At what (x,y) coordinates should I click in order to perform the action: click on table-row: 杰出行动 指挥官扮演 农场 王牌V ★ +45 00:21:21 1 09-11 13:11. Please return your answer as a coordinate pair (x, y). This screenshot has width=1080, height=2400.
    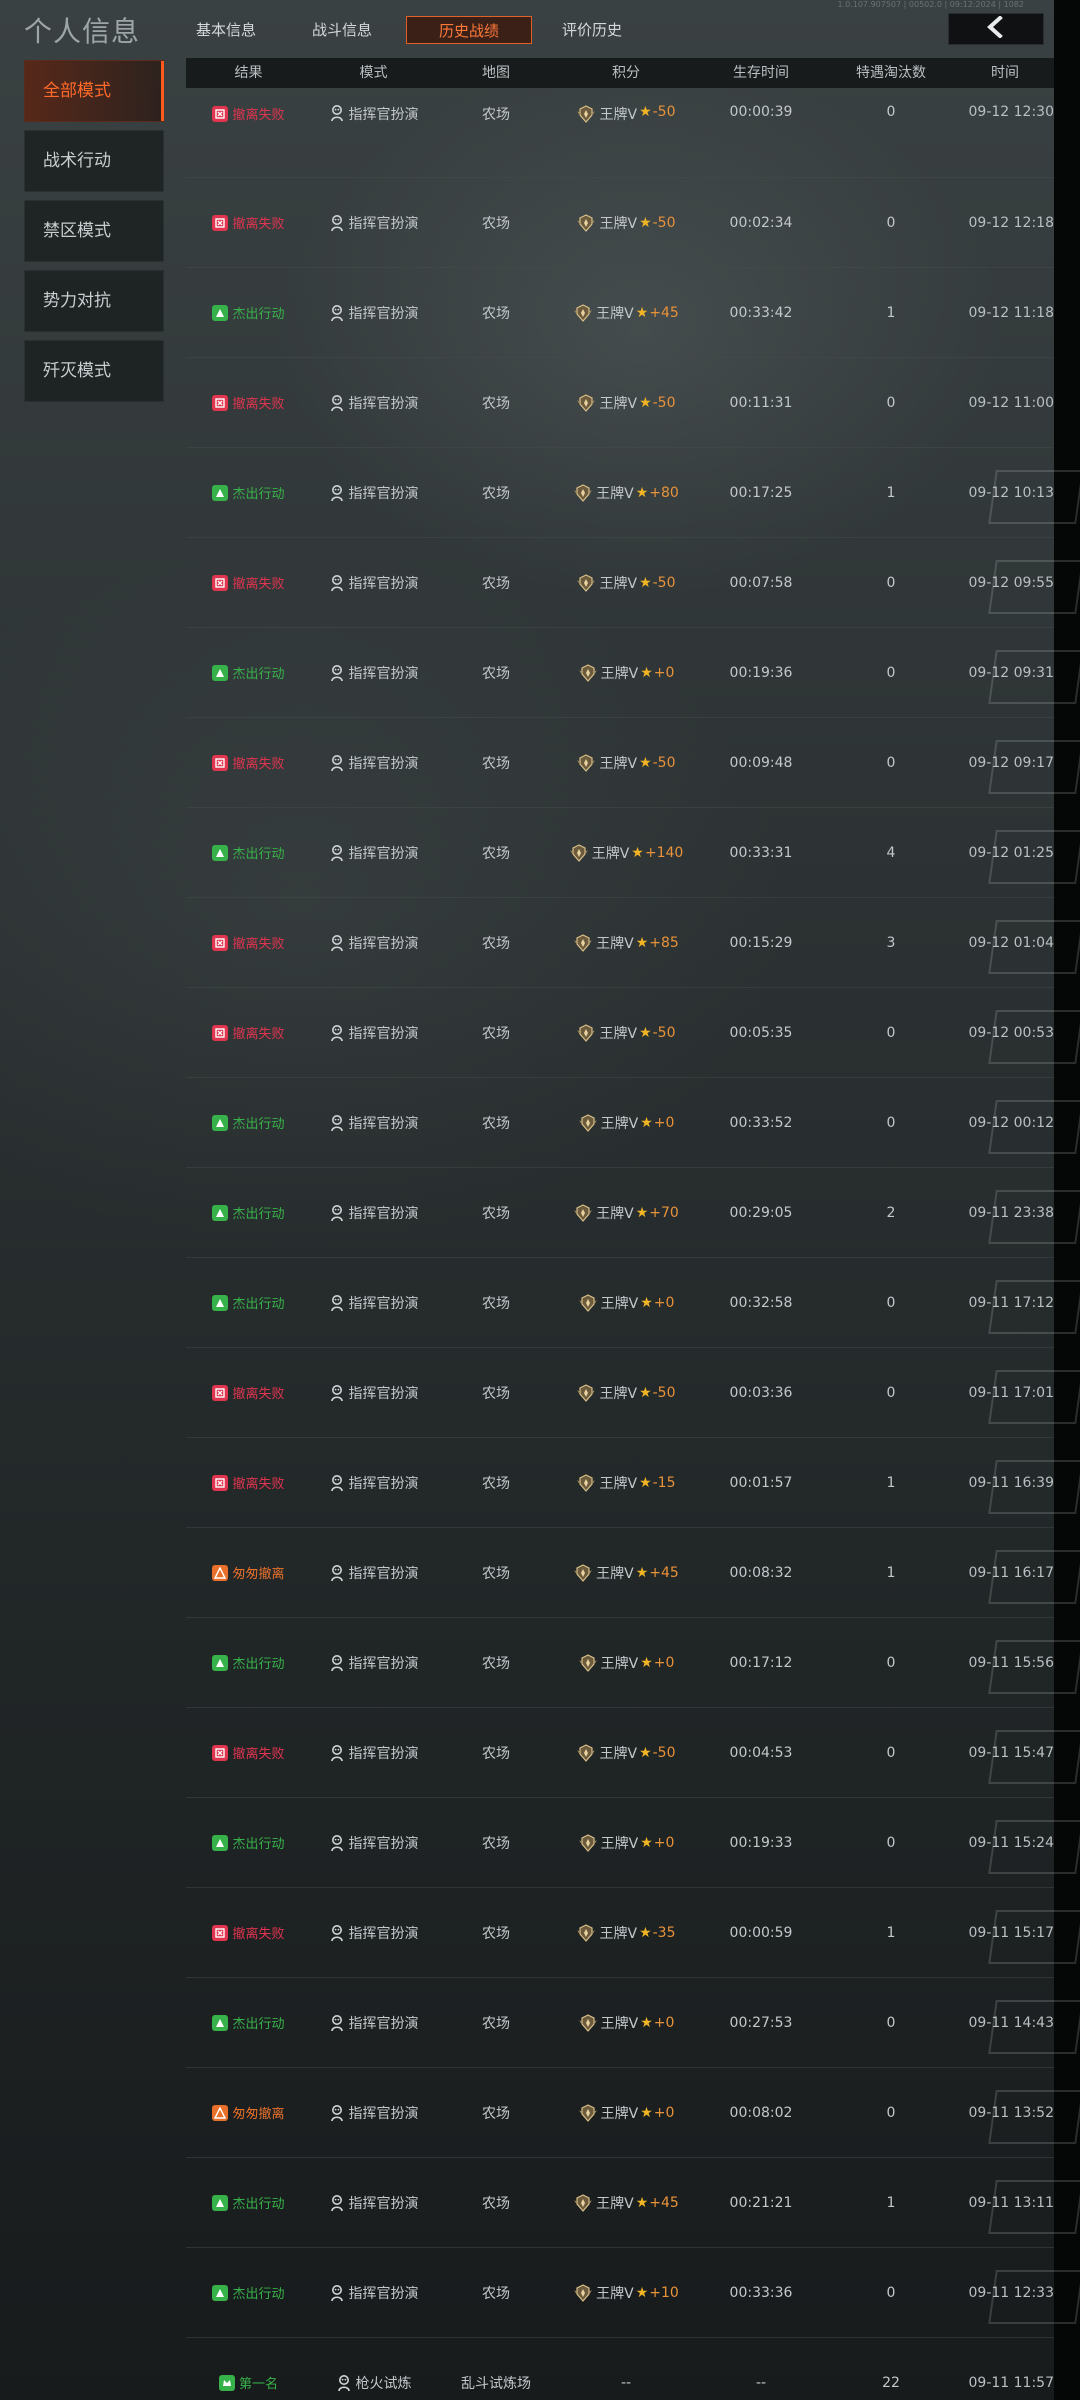
    Looking at the image, I should click on (633, 2203).